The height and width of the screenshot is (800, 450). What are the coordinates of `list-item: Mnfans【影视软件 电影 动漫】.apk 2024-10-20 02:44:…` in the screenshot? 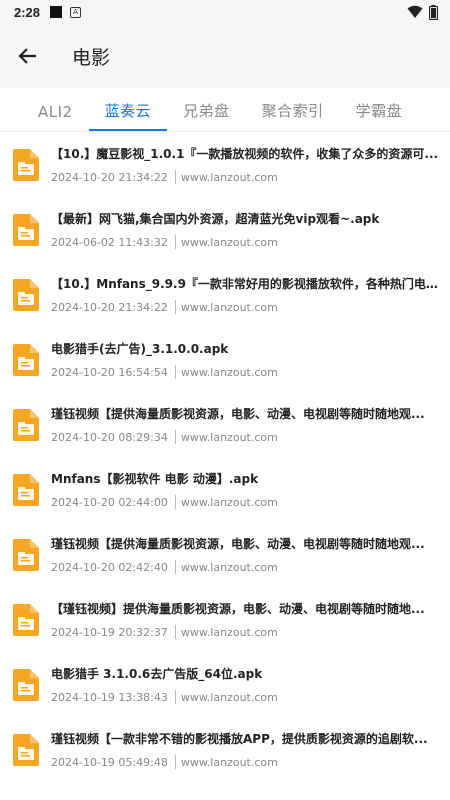 It's located at (225, 489).